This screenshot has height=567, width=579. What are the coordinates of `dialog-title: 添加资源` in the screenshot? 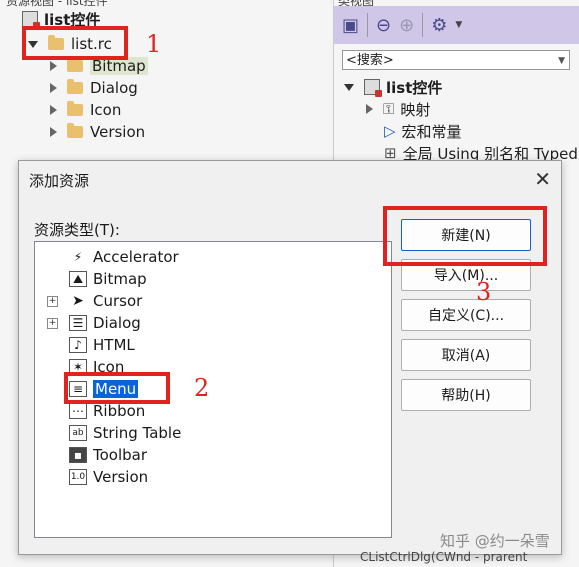 It's located at (59, 181).